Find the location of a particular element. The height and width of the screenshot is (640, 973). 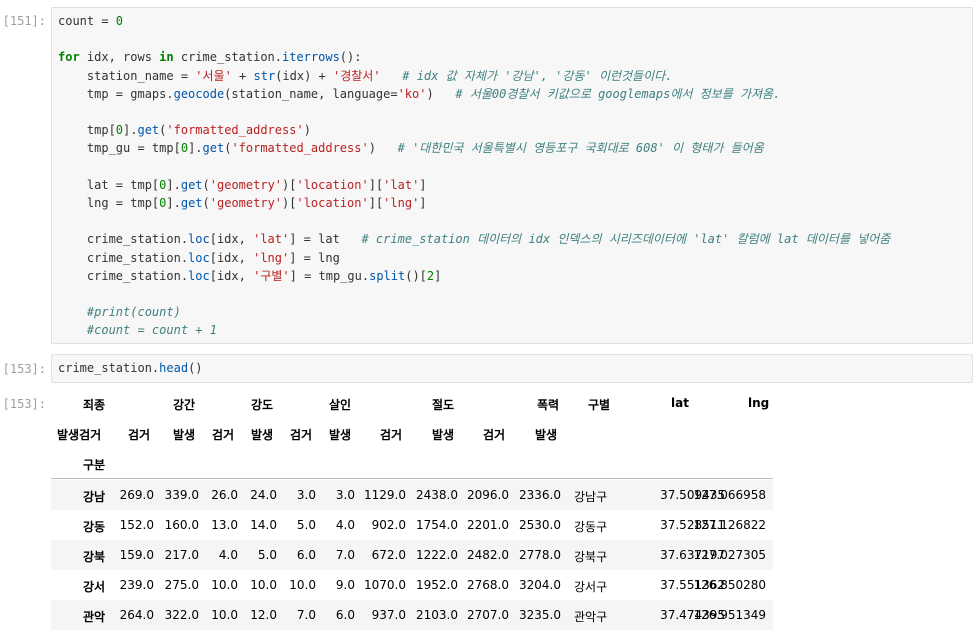

code-token: (): is located at coordinates (350, 57).